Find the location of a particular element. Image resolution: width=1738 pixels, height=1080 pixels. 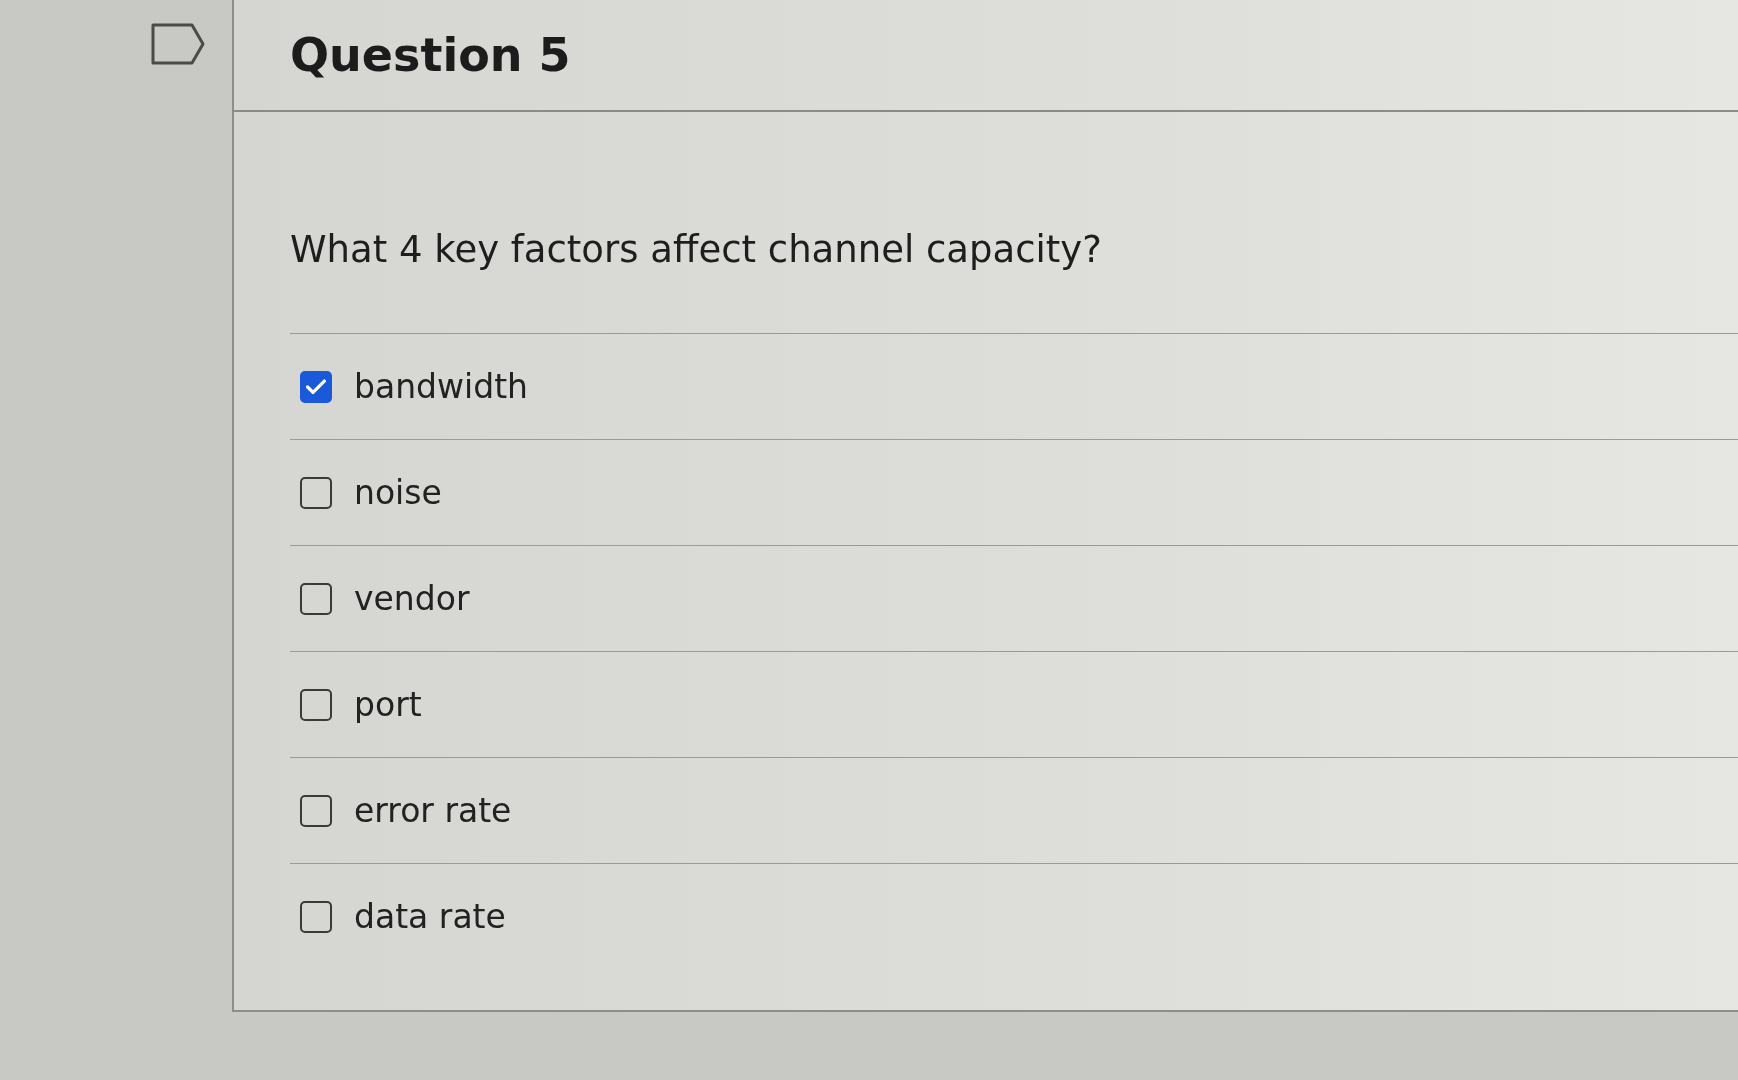

answer-label: error rate is located at coordinates (433, 810).